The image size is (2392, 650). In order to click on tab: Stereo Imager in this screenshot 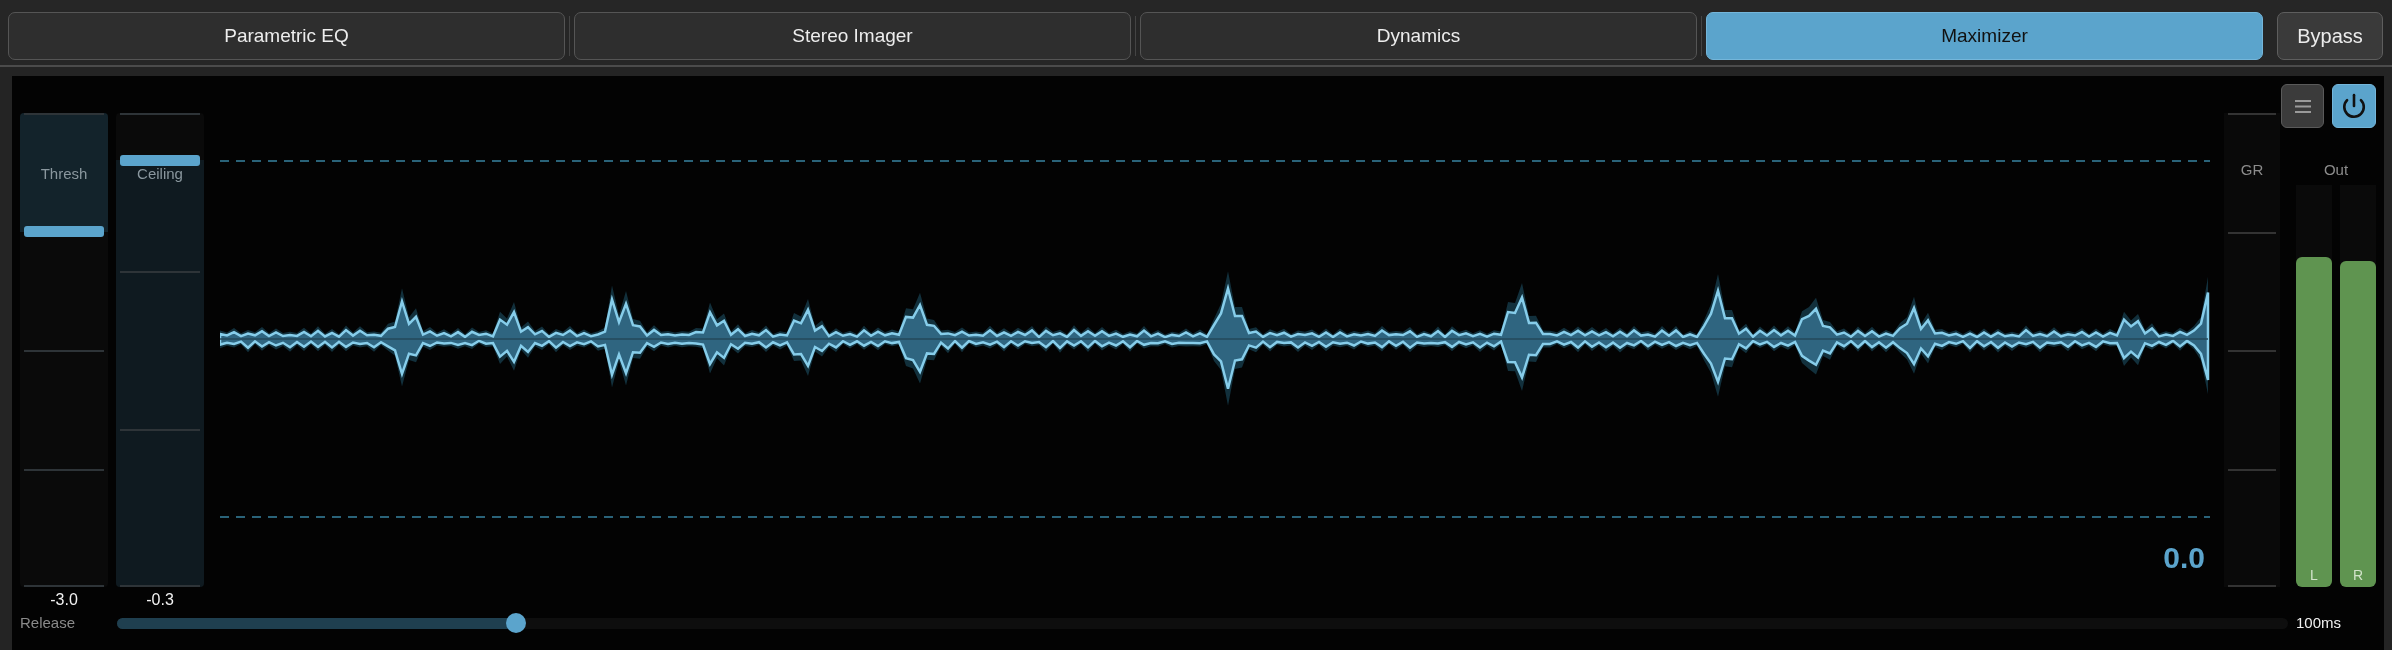, I will do `click(852, 36)`.